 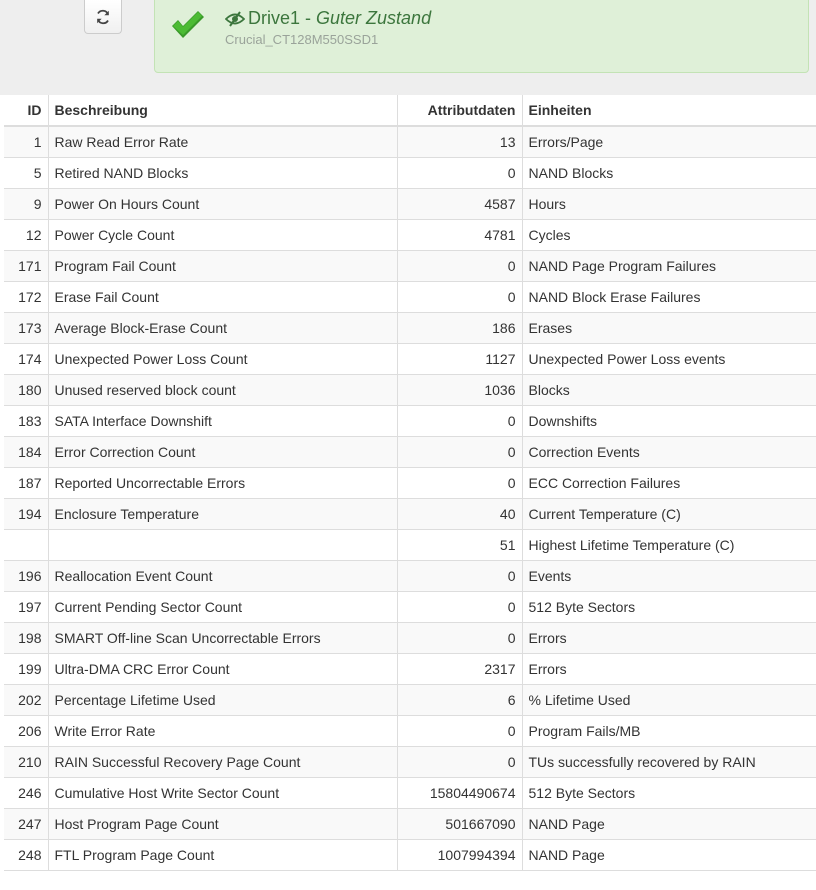 I want to click on column-header-value: Attributdaten, so click(x=460, y=111).